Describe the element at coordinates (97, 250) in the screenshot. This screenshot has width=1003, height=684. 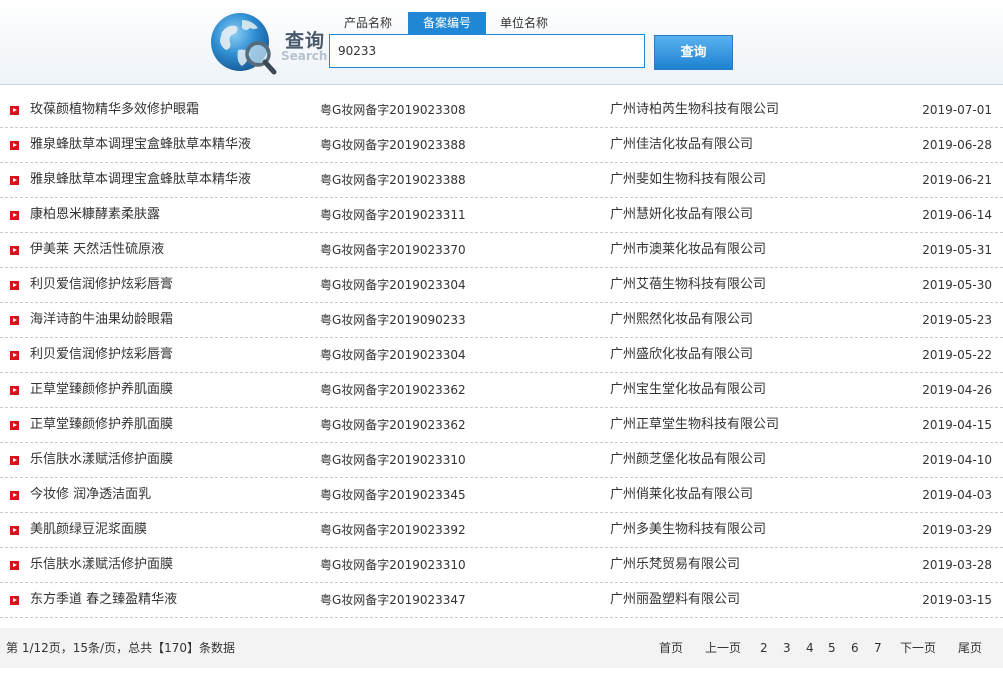
I see `product-name-link: 伊美莱 天然活性硫原液` at that location.